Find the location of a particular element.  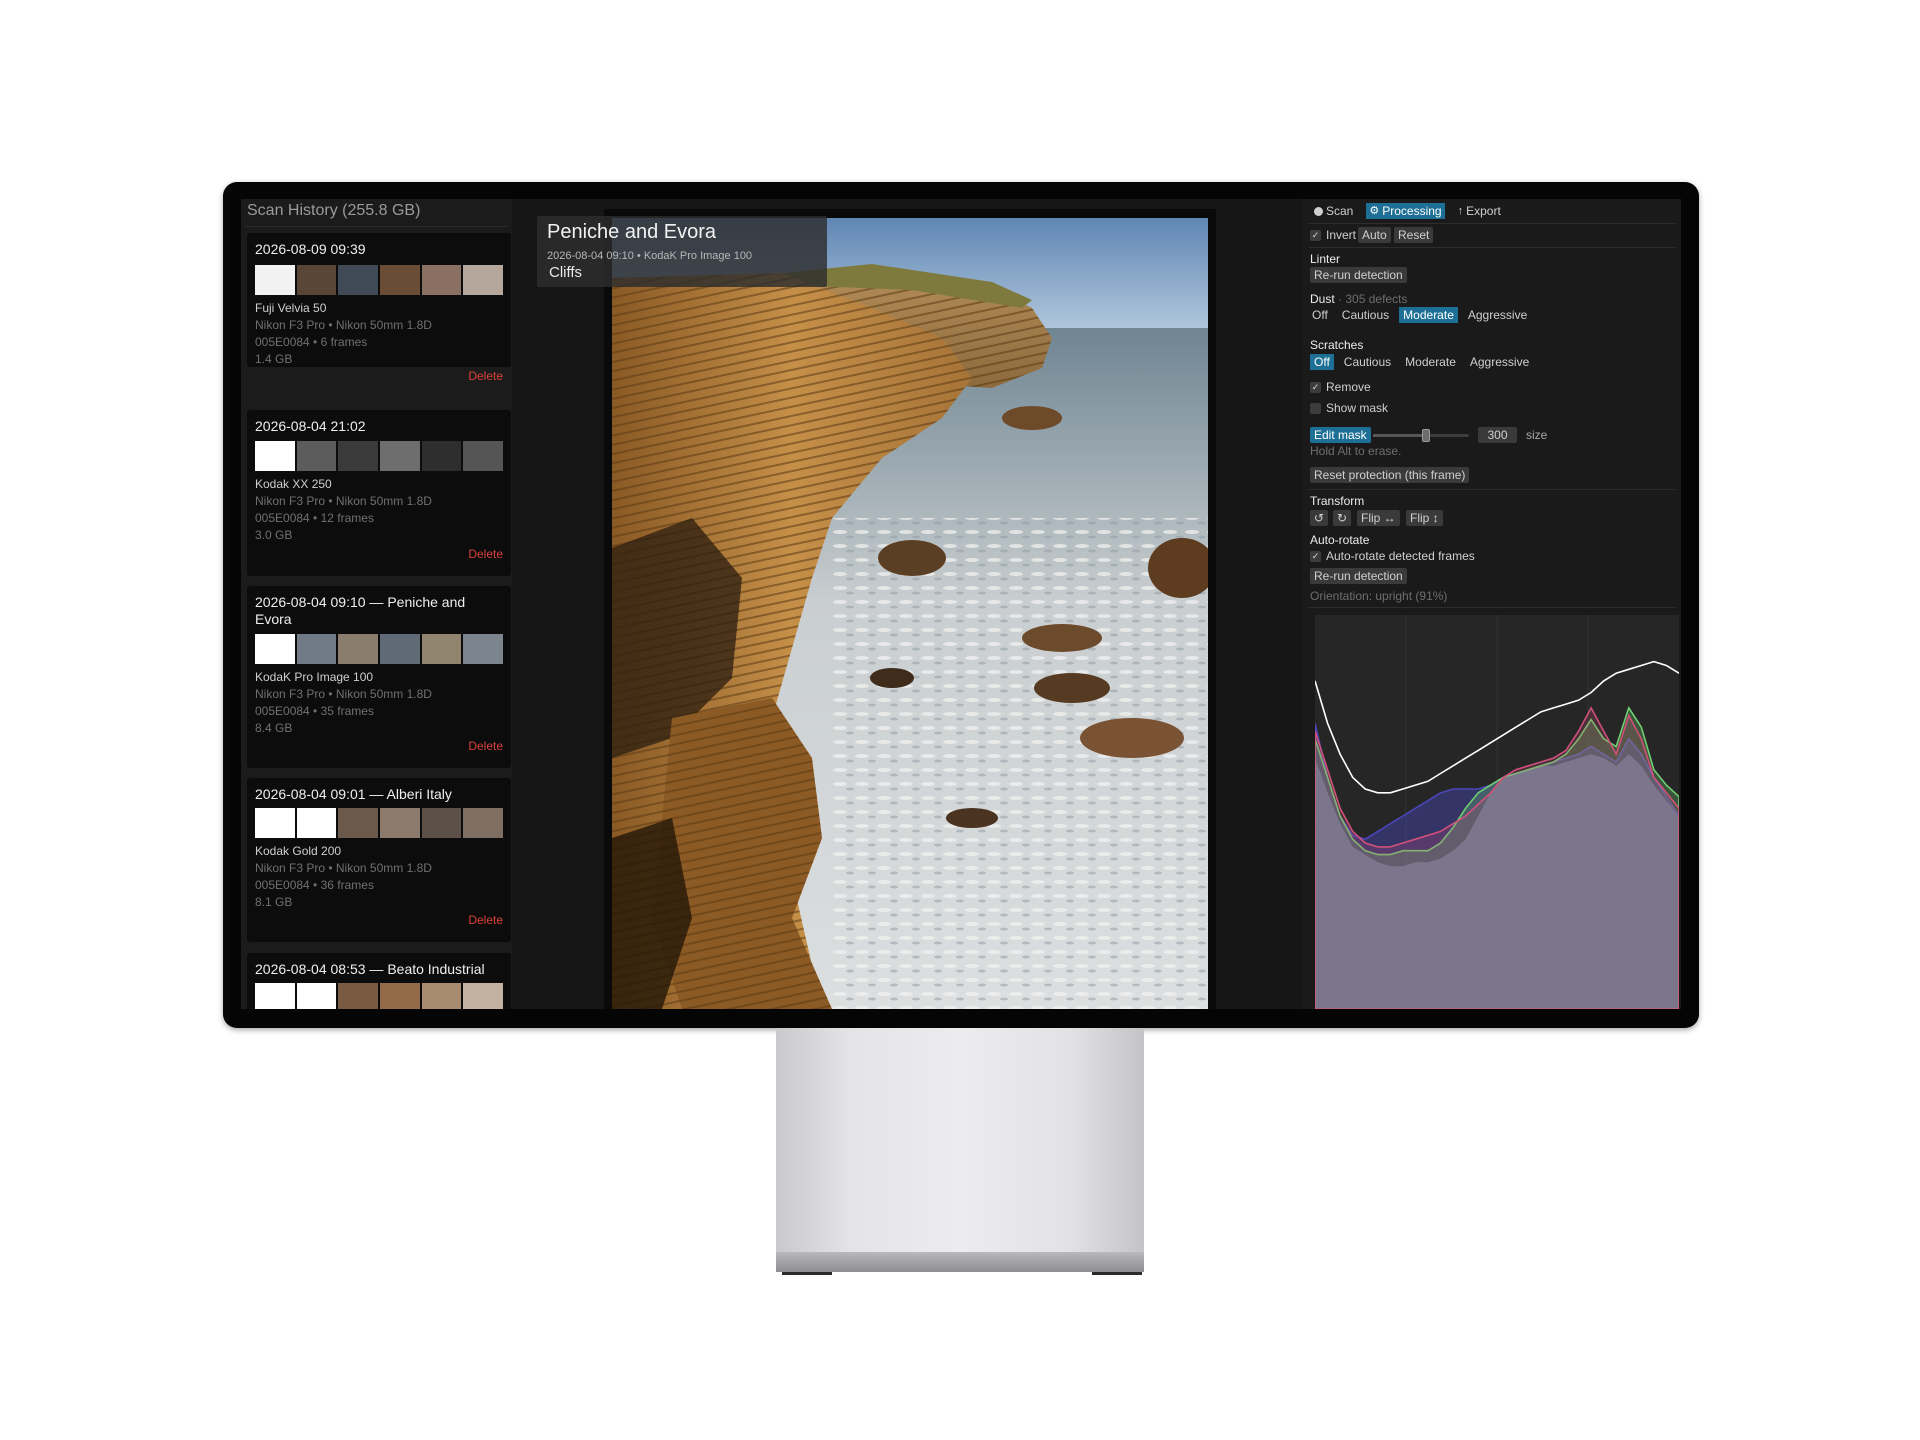

dust-option-moderate: Moderate is located at coordinates (1428, 315).